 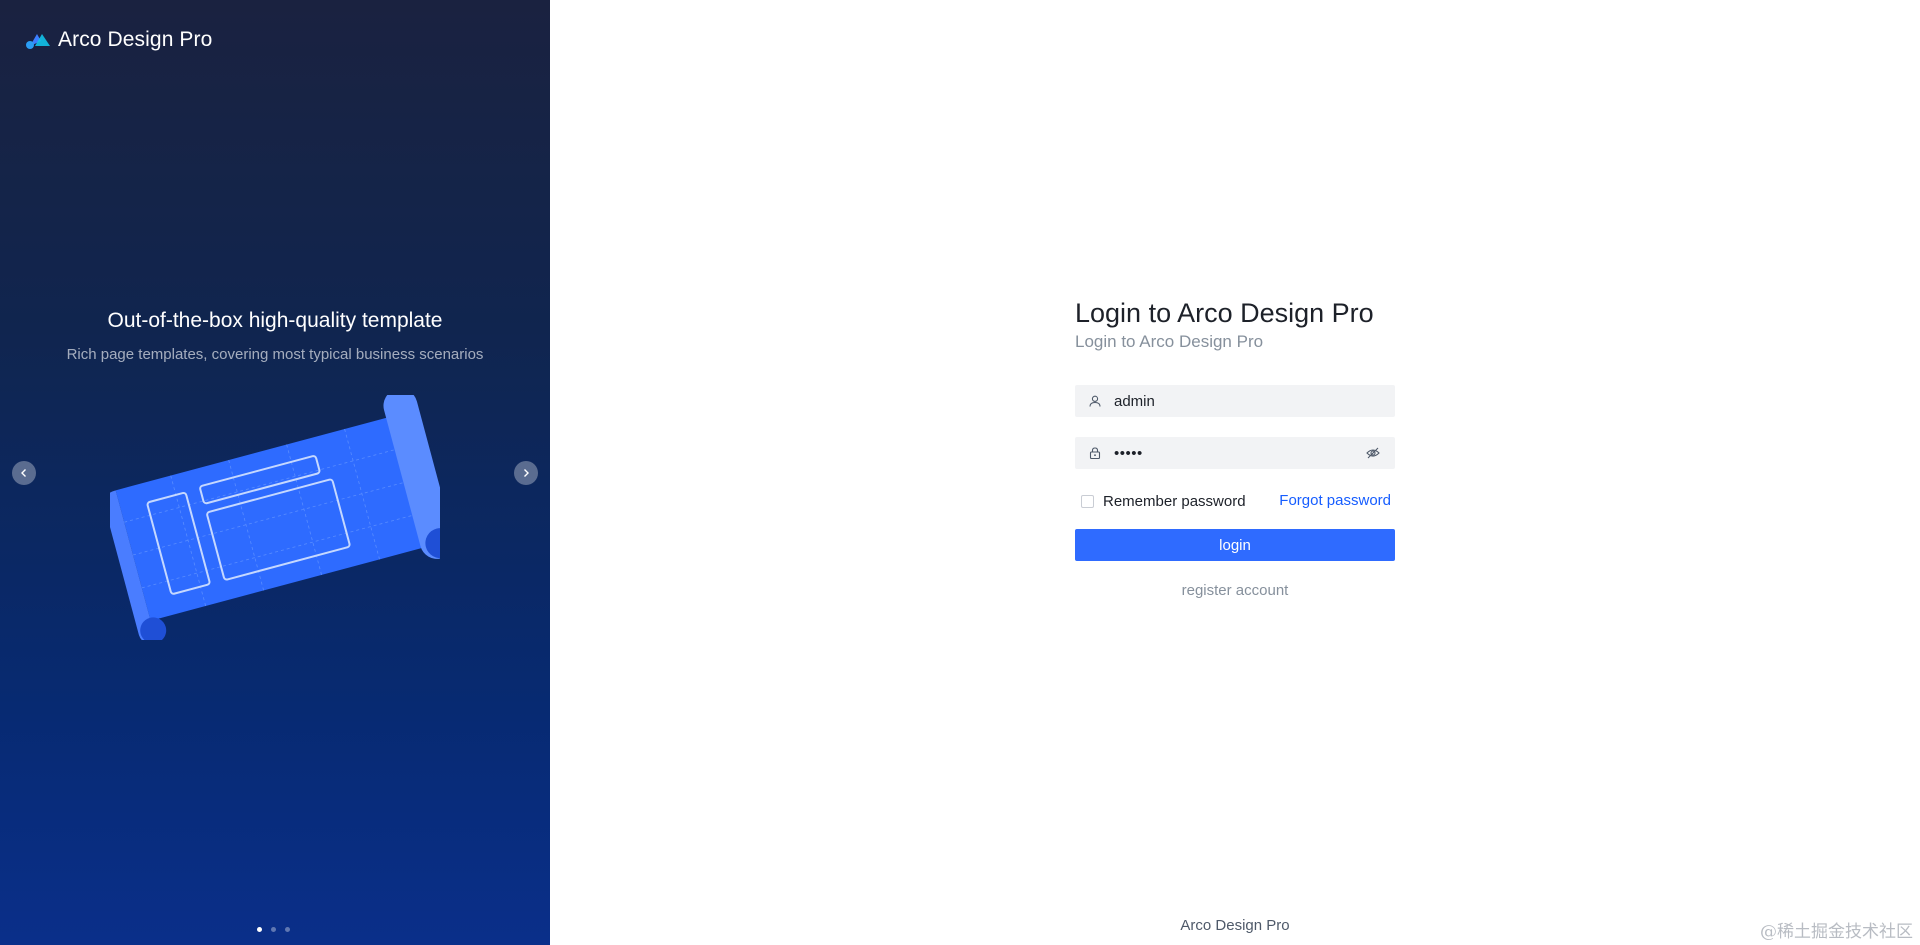 I want to click on remember-row: Remember password Forgot password, so click(x=1235, y=501).